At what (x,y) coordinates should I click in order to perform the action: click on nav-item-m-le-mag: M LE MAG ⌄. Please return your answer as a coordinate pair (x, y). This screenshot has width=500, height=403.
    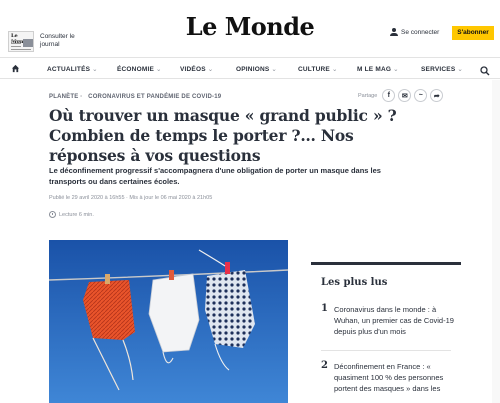
    Looking at the image, I should click on (378, 69).